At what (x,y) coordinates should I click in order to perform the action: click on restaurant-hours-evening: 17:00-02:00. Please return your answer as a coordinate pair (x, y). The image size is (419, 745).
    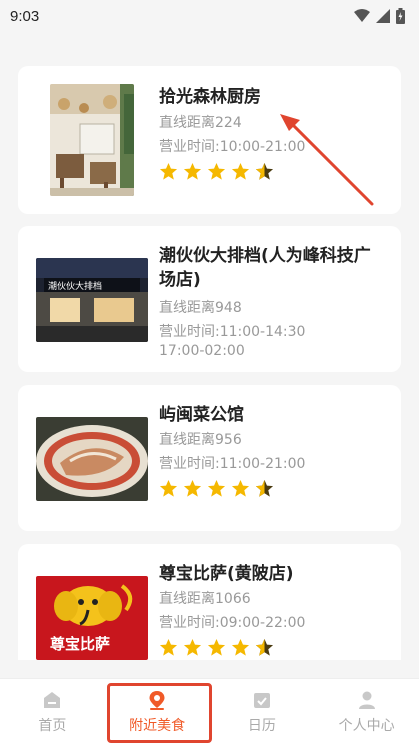
    Looking at the image, I should click on (202, 349).